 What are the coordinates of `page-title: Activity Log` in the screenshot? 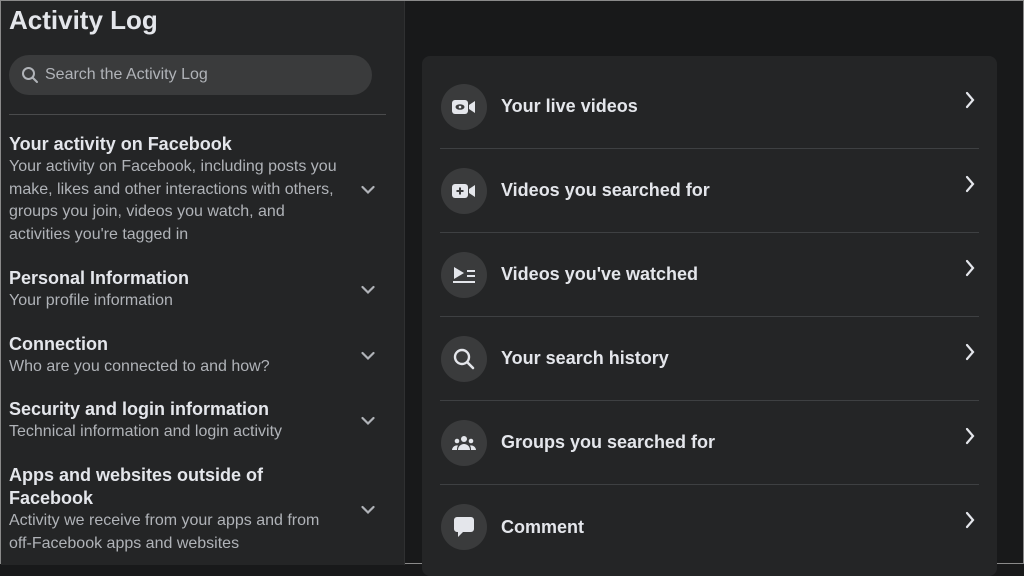 It's located at (83, 20).